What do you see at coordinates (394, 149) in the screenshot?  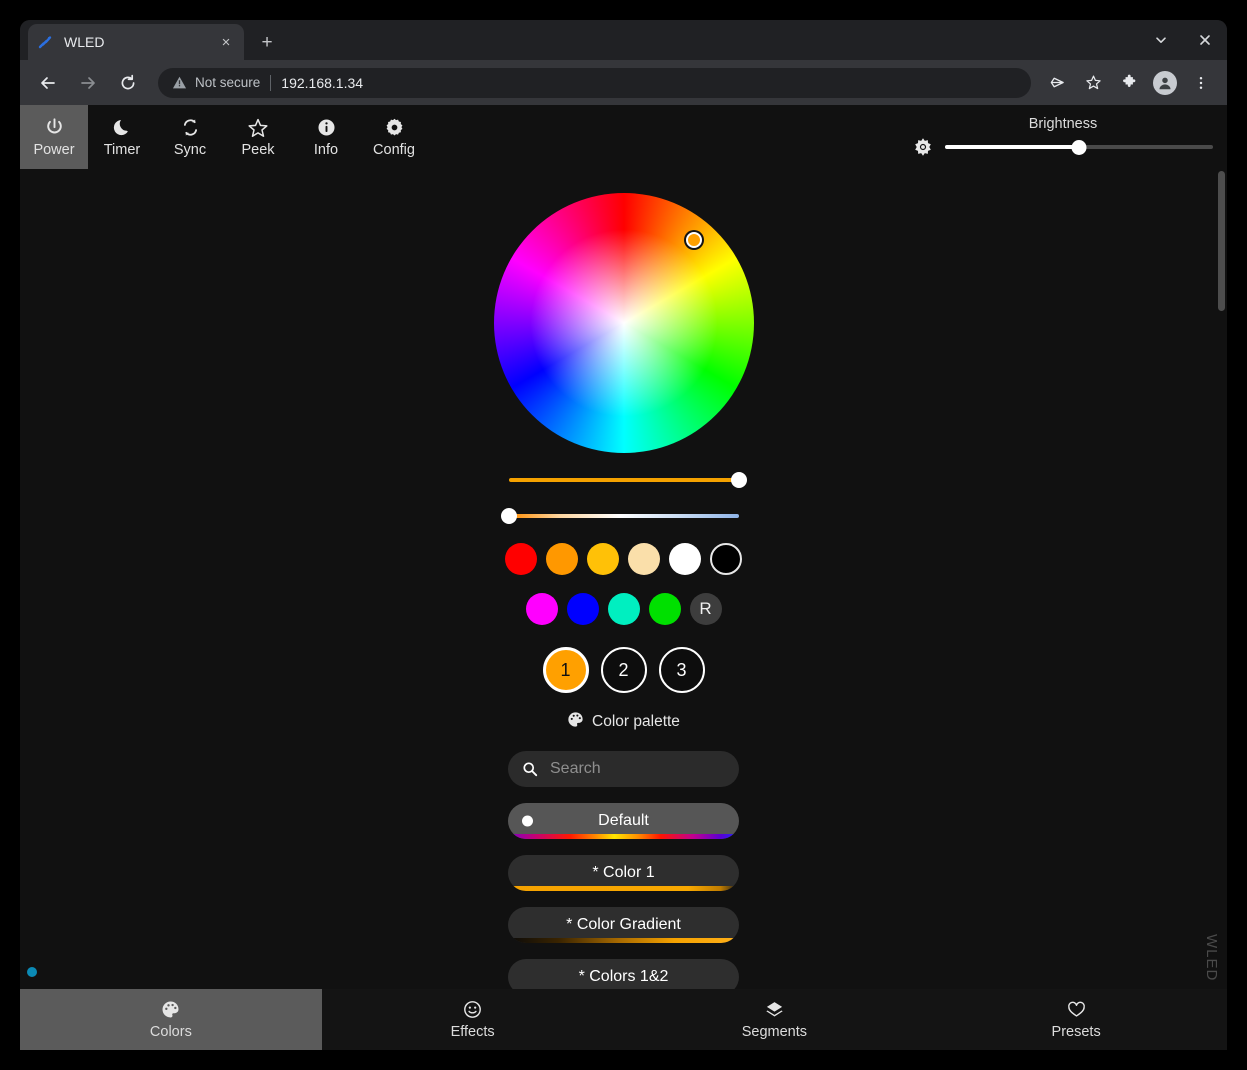 I see `toolbar-button-label: Config` at bounding box center [394, 149].